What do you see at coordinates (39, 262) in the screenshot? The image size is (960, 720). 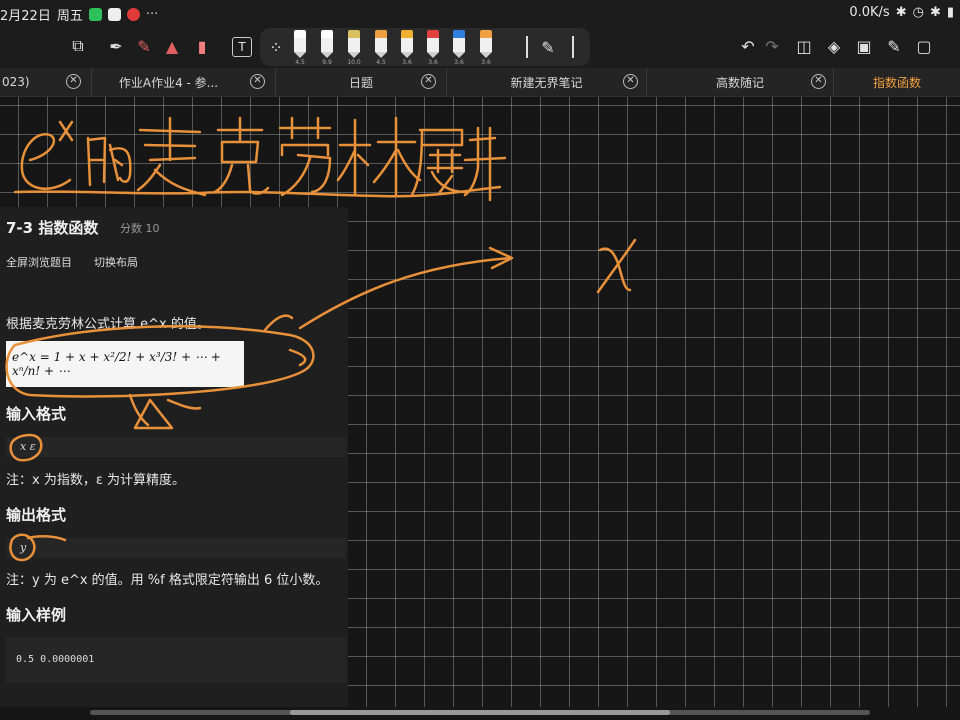 I see `fullscreen-link: 全屏浏览题目` at bounding box center [39, 262].